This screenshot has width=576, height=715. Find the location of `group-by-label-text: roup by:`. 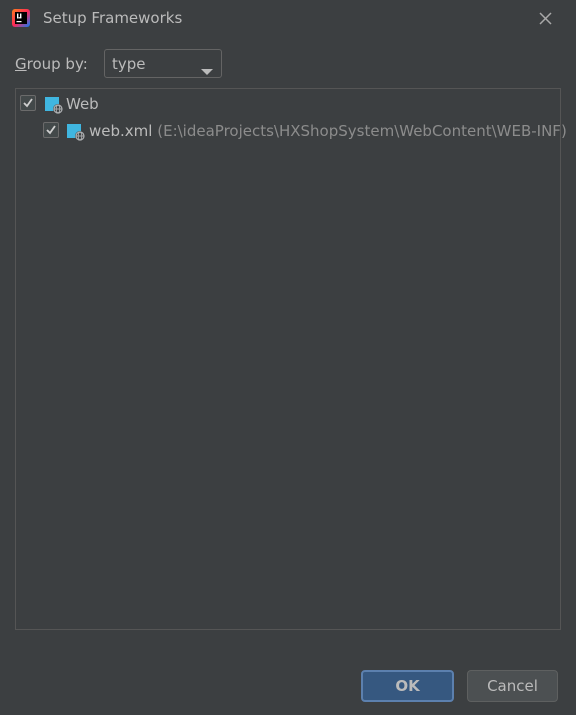

group-by-label-text: roup by: is located at coordinates (57, 64).